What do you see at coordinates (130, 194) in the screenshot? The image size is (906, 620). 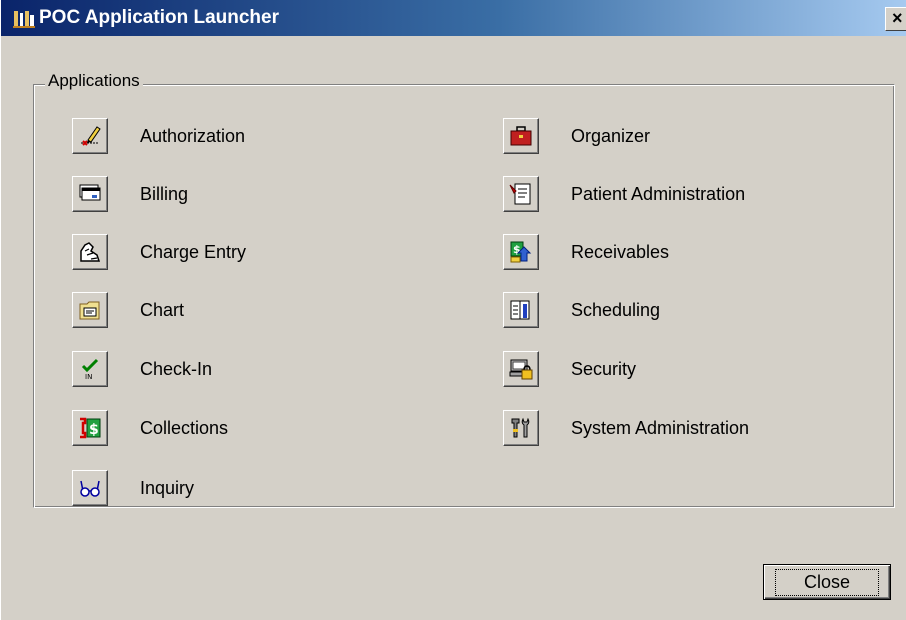 I see `app-billing: Billing` at bounding box center [130, 194].